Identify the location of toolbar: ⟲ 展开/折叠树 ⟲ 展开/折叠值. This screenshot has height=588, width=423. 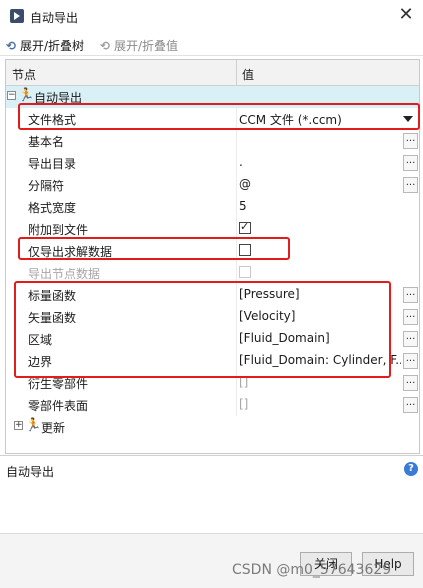
(211, 44).